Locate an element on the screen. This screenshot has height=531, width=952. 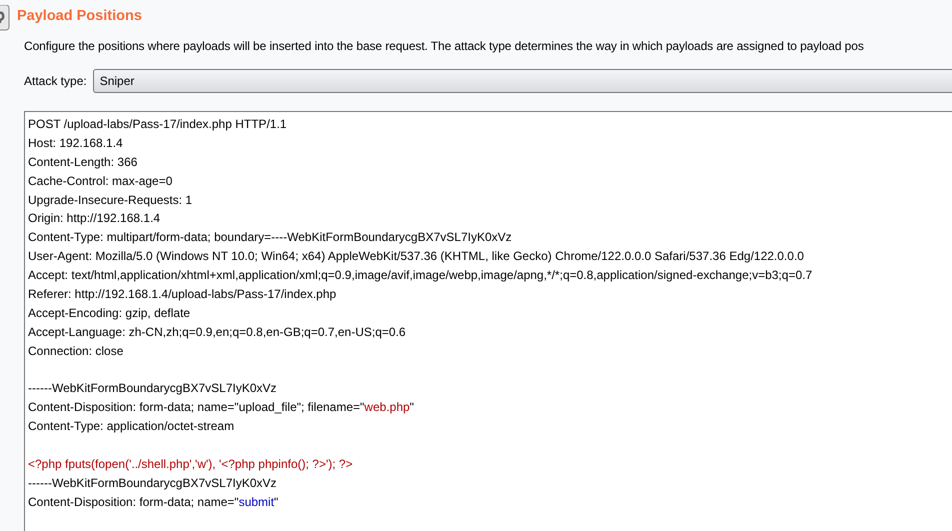
request-line: Origin: http://192.168.1.4 is located at coordinates (95, 219).